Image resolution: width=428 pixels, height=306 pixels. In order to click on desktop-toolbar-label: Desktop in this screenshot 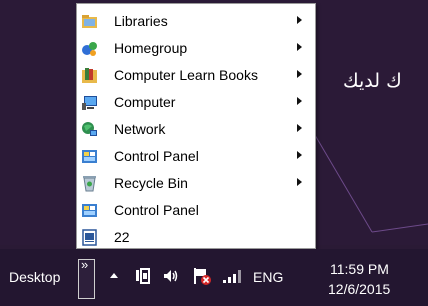, I will do `click(34, 277)`.